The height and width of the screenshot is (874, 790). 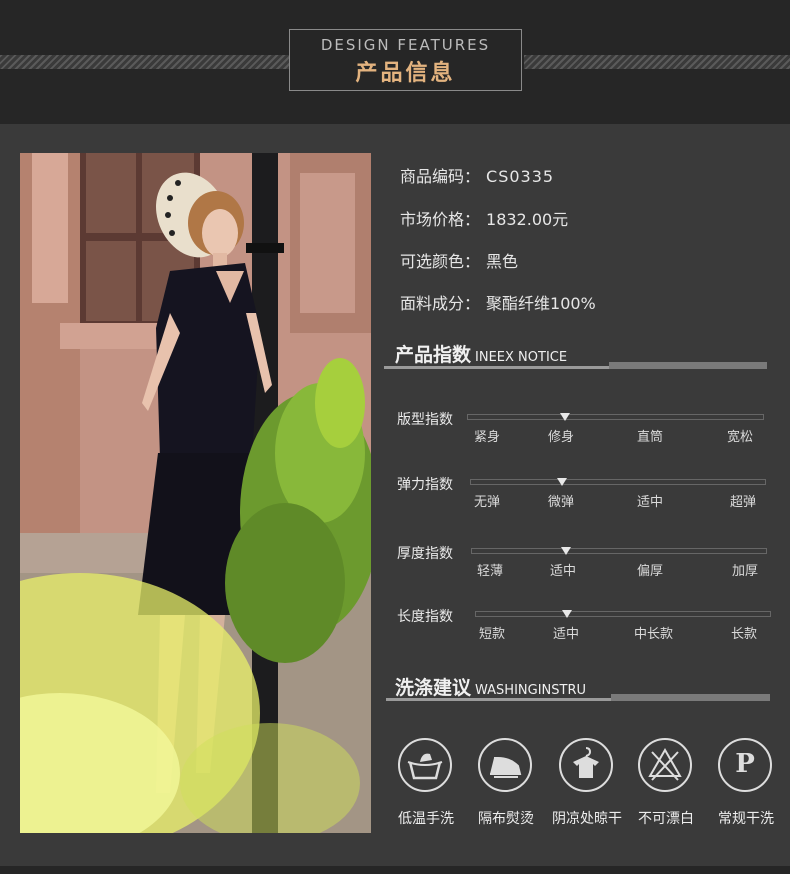 I want to click on hand-wash-icon, so click(x=425, y=765).